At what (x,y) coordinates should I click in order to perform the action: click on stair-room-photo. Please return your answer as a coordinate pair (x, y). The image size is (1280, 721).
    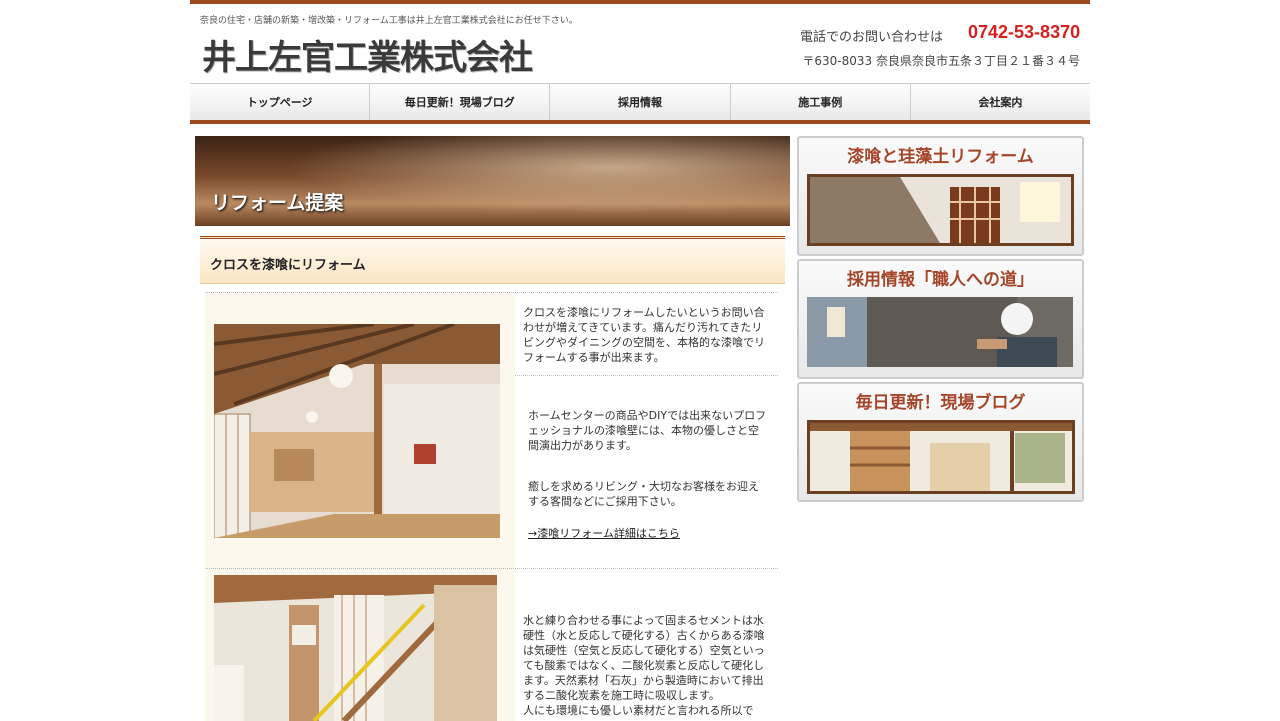
    Looking at the image, I should click on (355, 648).